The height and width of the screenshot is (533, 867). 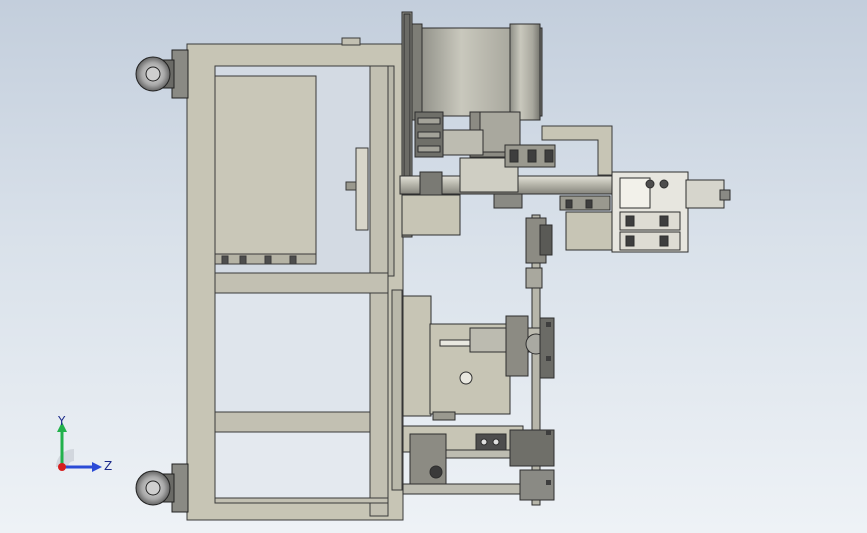 What do you see at coordinates (61, 421) in the screenshot?
I see `y-axis-label: Y` at bounding box center [61, 421].